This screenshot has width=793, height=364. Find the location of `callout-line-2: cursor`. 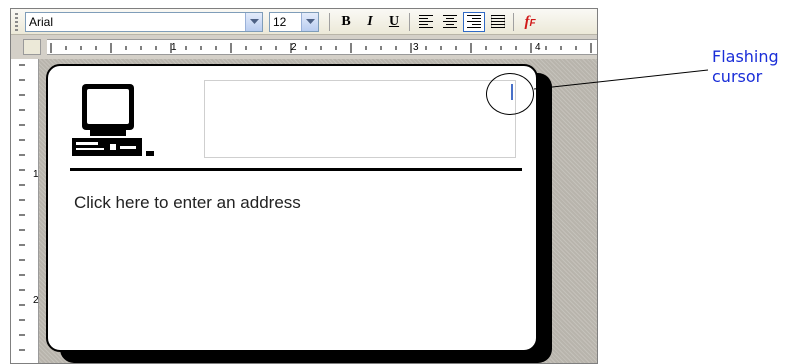

callout-line-2: cursor is located at coordinates (737, 76).